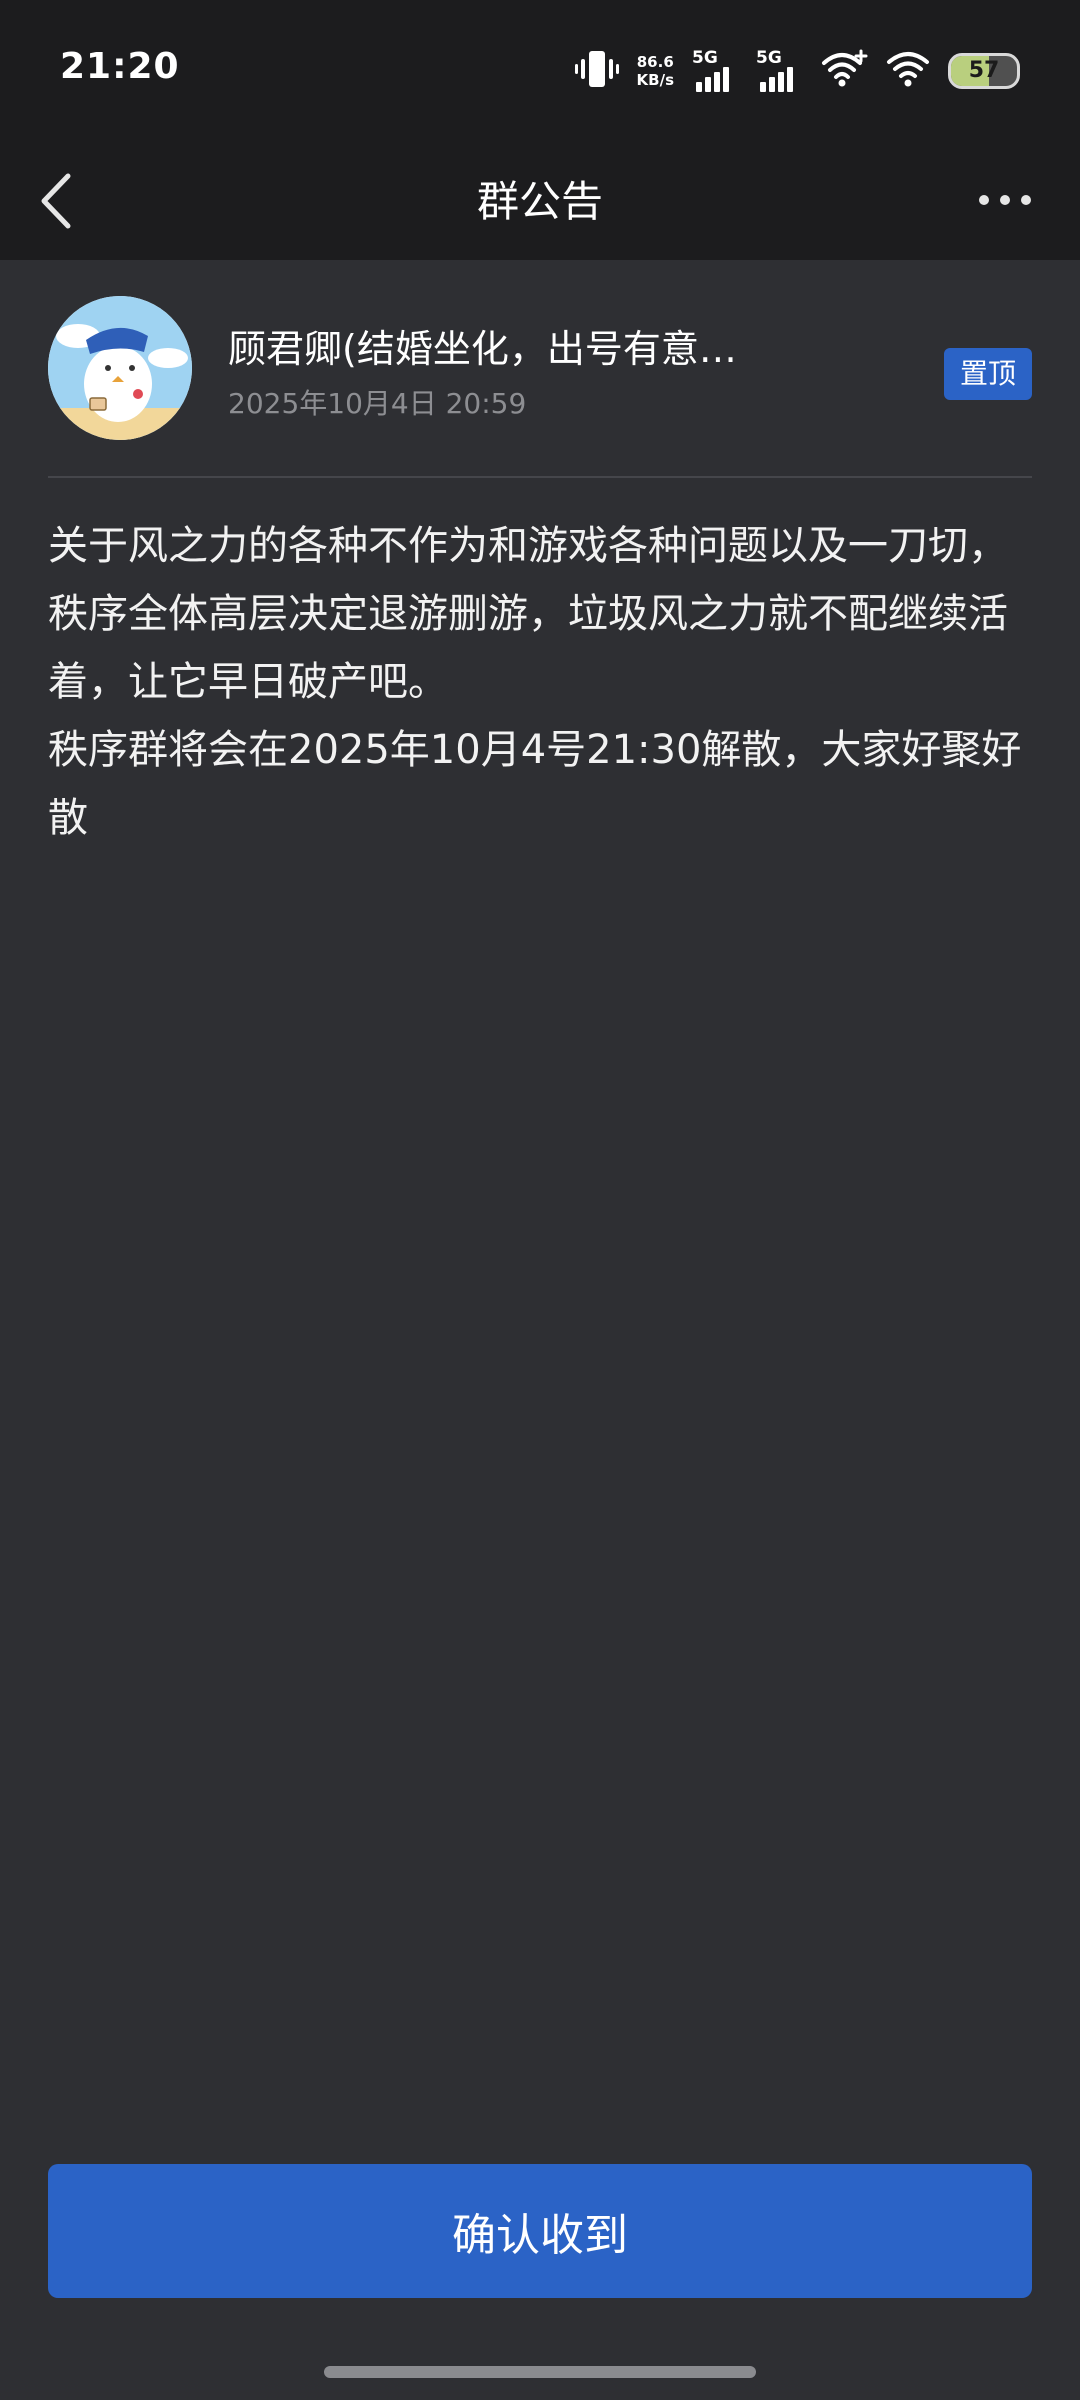 The height and width of the screenshot is (2400, 1080). What do you see at coordinates (540, 2372) in the screenshot?
I see `home-indicator` at bounding box center [540, 2372].